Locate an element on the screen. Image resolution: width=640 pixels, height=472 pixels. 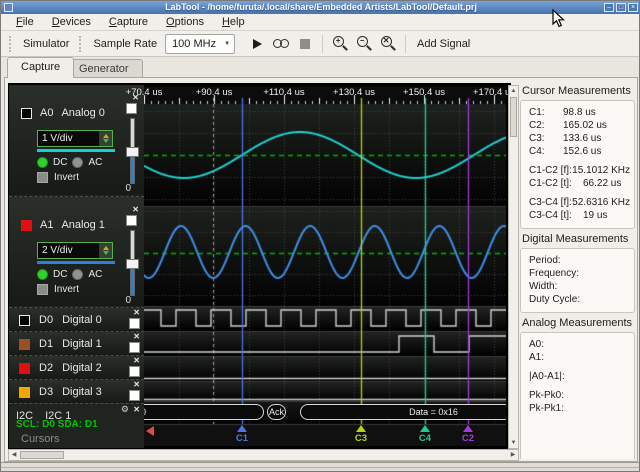
horizontal-scroll-thumb is located at coordinates (42, 455).